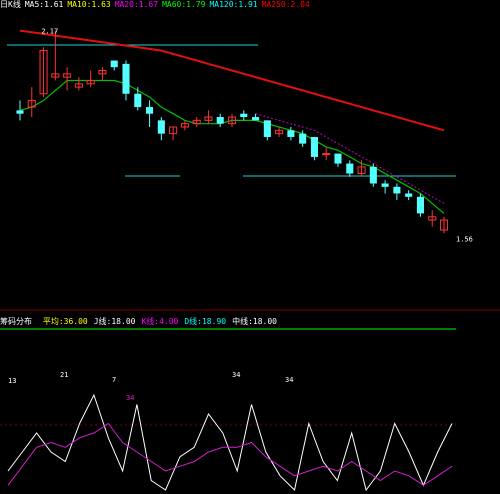  Describe the element at coordinates (114, 321) in the screenshot. I see `indicator-item: J线:18.00` at that location.